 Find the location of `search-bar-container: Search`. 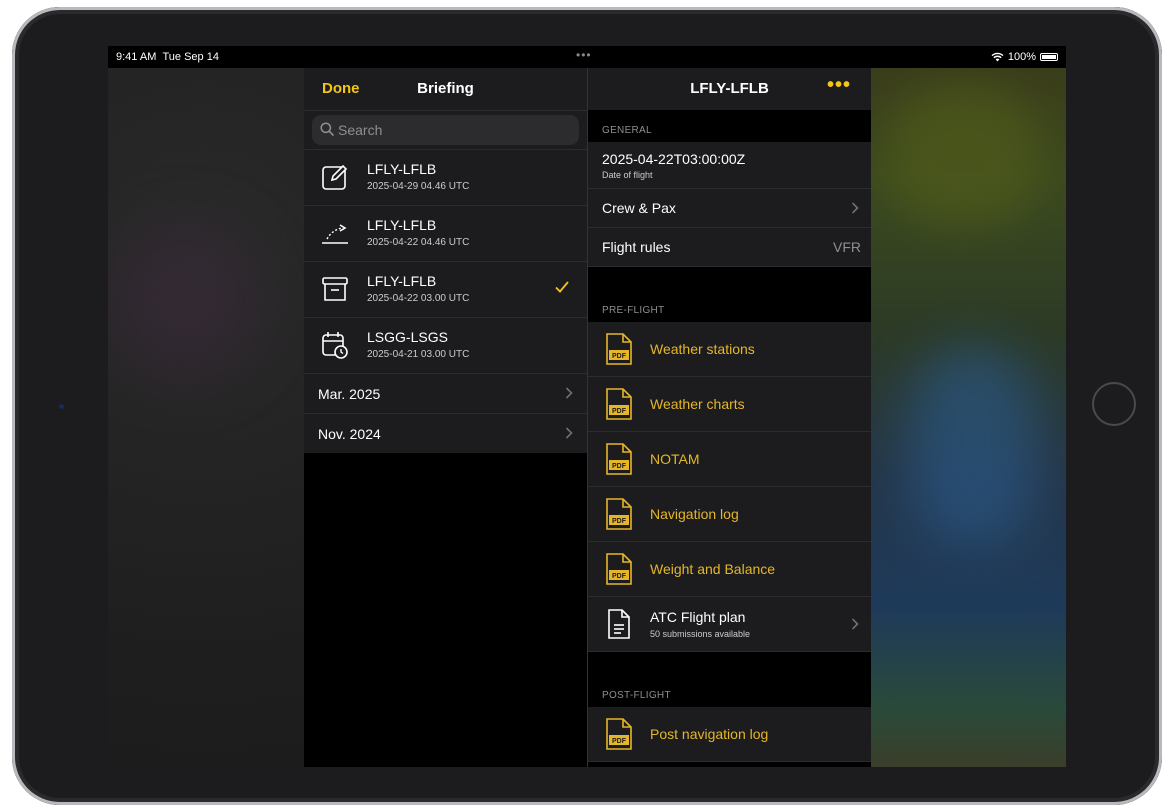

search-bar-container: Search is located at coordinates (445, 130).